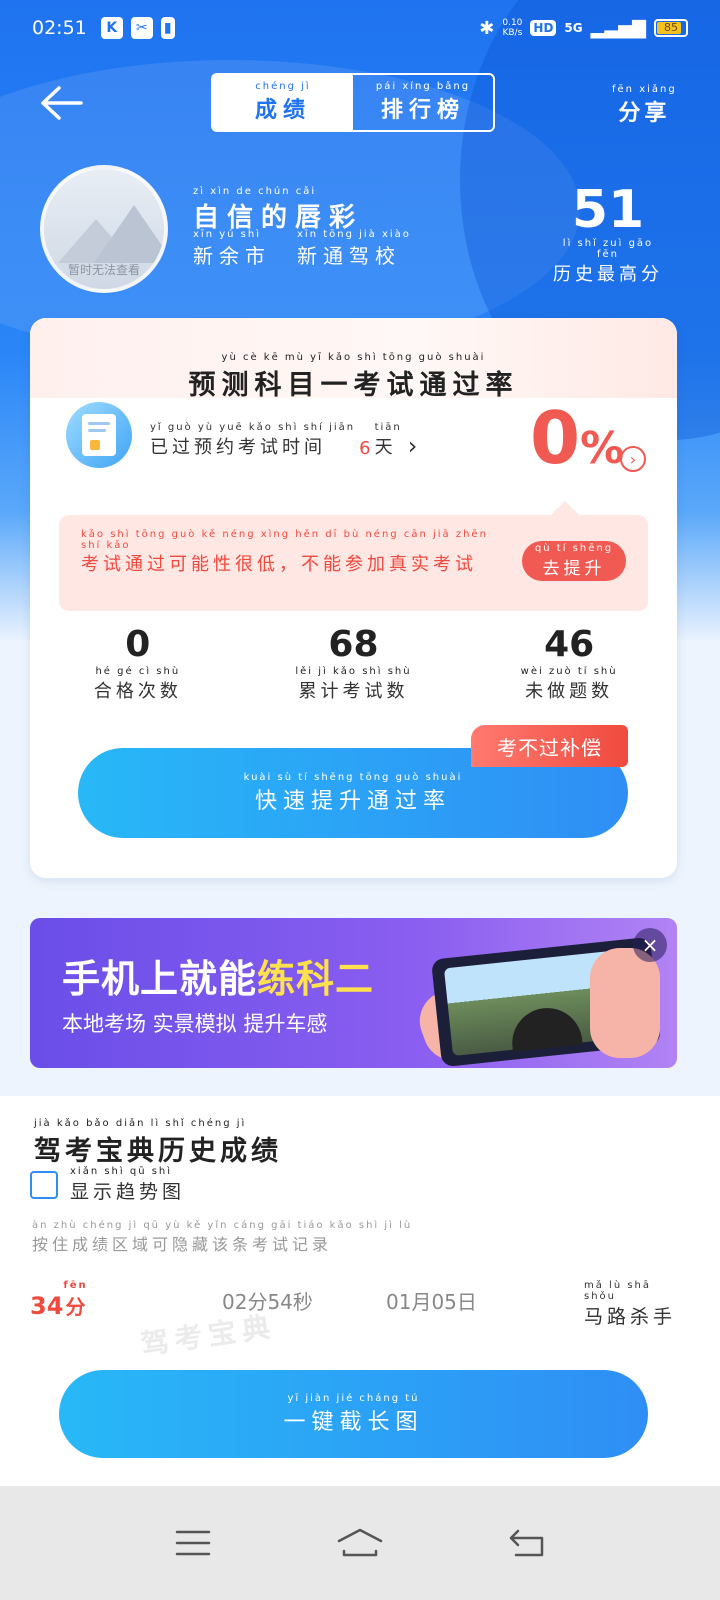  What do you see at coordinates (633, 459) in the screenshot?
I see `rate-detail-chevron-icon: ›` at bounding box center [633, 459].